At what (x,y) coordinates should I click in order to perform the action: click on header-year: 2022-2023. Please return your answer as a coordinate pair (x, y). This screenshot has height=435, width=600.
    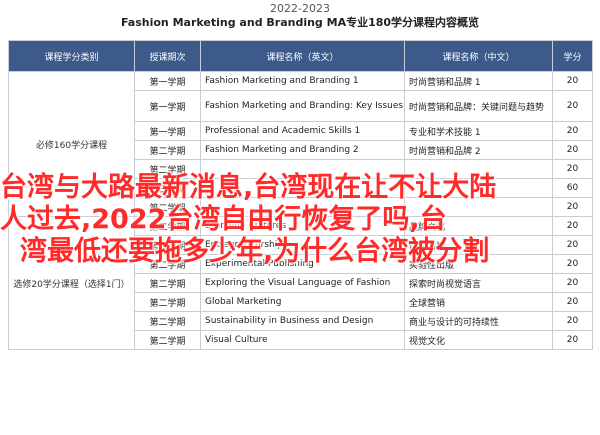
    Looking at the image, I should click on (300, 8).